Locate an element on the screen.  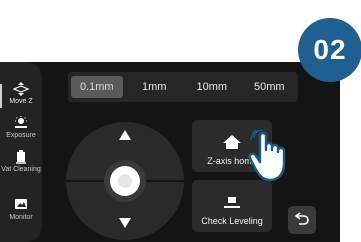
center-dot-icon is located at coordinates (125, 181).